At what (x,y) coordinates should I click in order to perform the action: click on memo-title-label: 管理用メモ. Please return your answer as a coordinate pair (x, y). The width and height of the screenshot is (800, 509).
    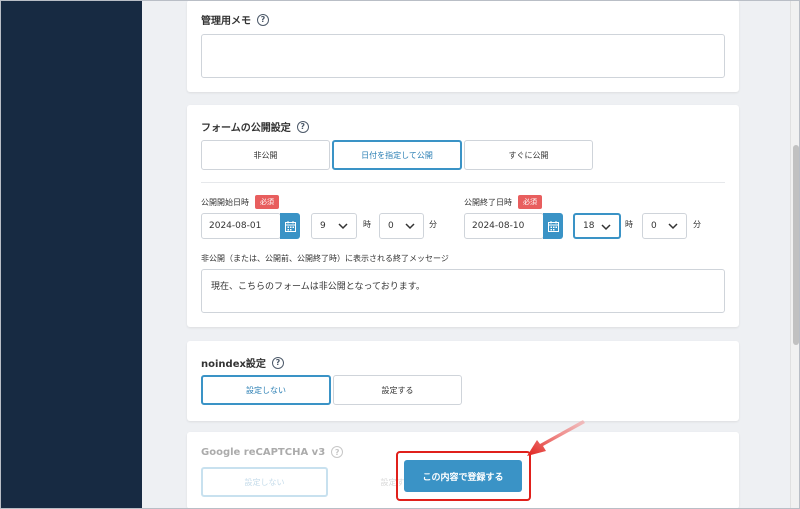
    Looking at the image, I should click on (226, 21).